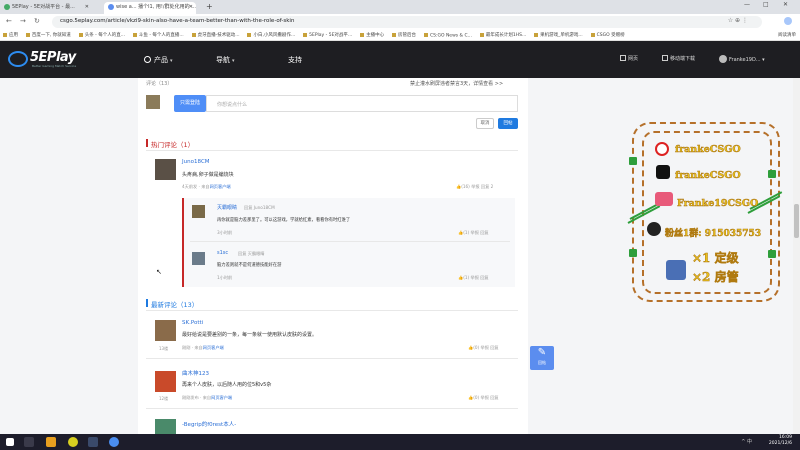 Image resolution: width=800 pixels, height=450 pixels. I want to click on web-label: 网页, so click(633, 59).